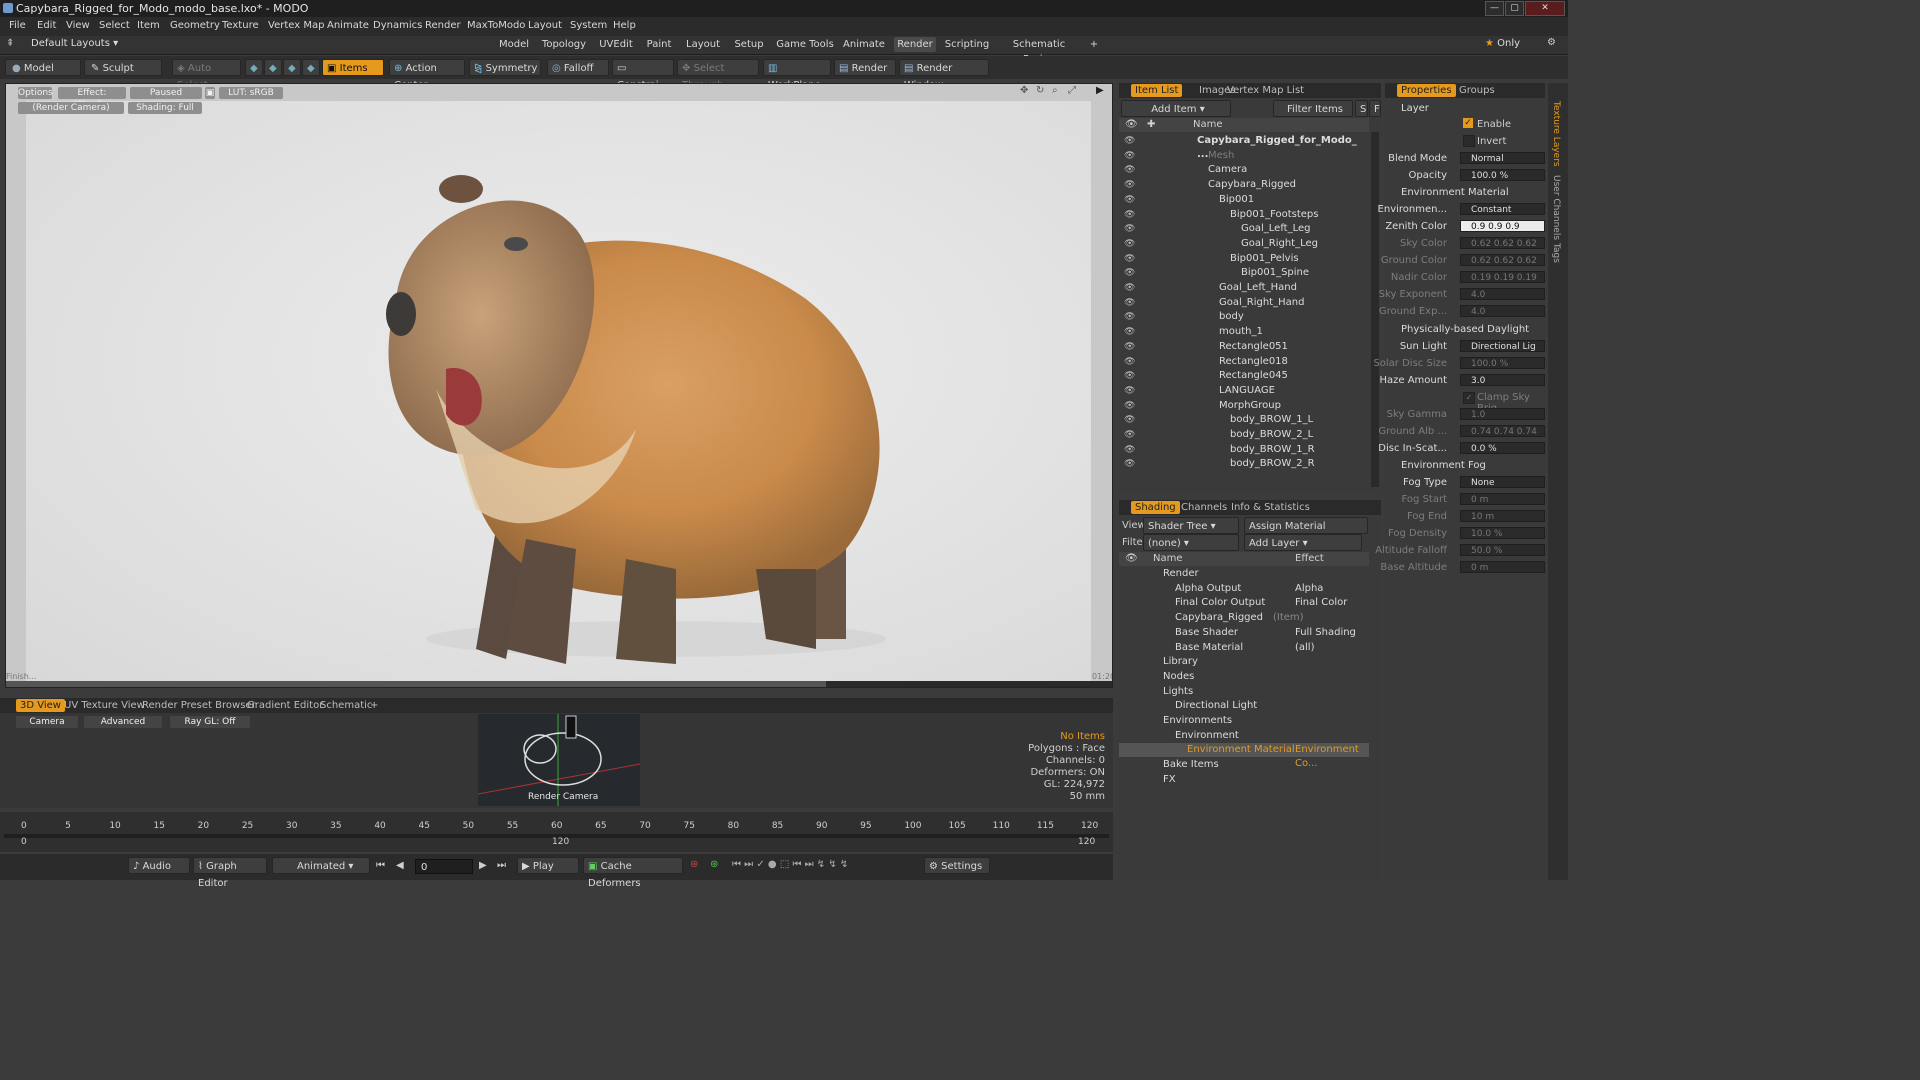 This screenshot has height=1080, width=1920. Describe the element at coordinates (1243, 303) in the screenshot. I see `item-row: 👁 Goal_Right_Hand` at that location.